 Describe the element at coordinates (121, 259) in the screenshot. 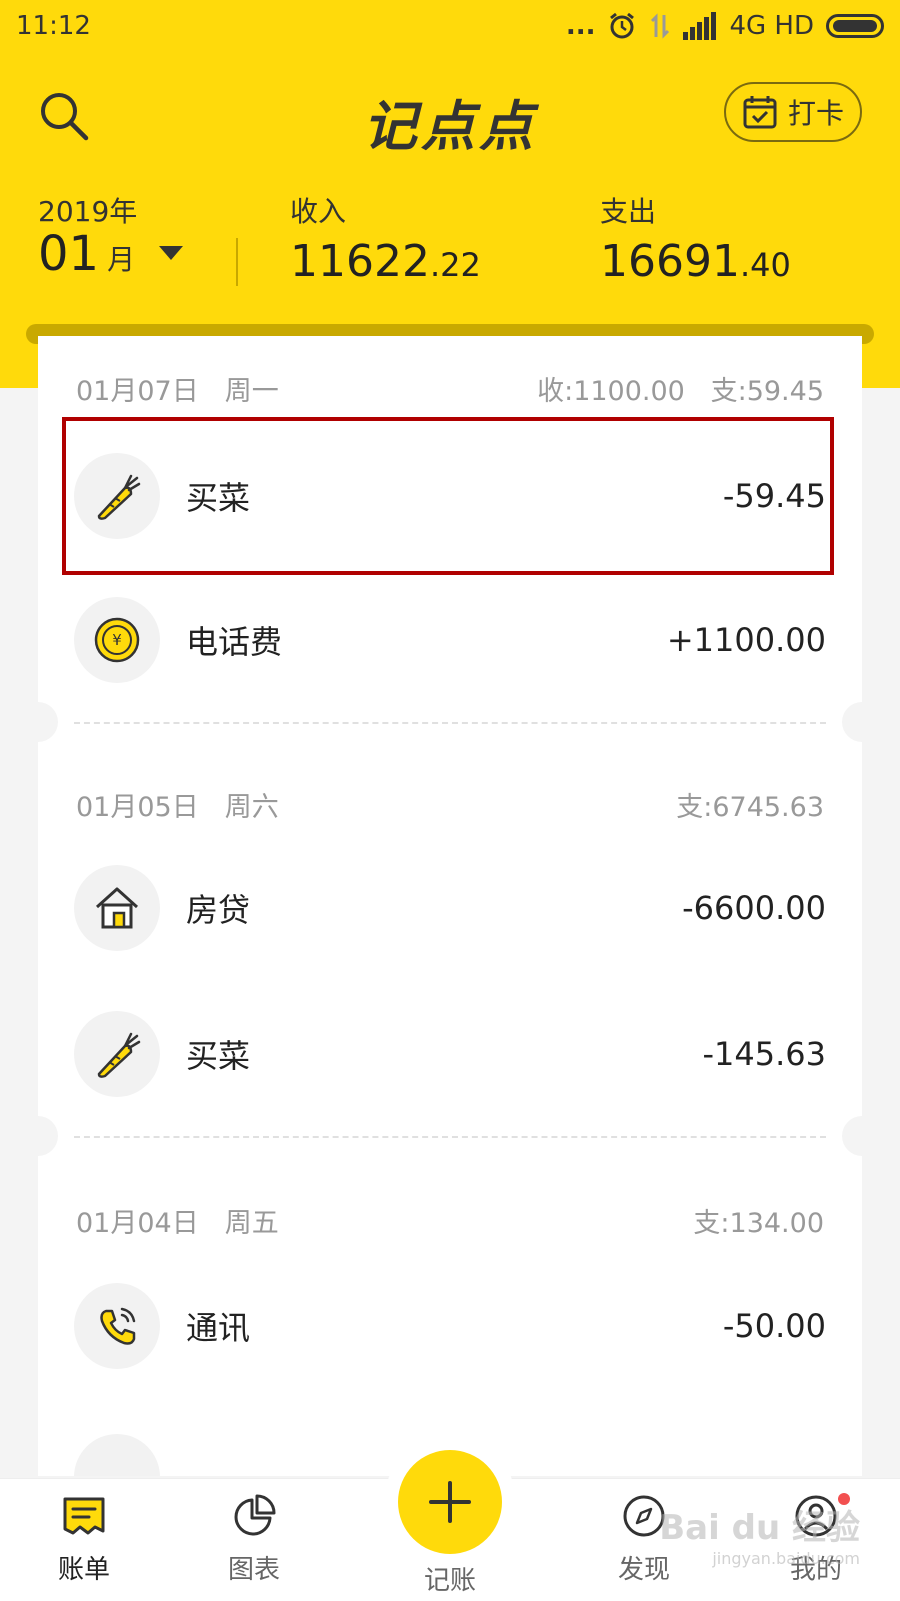

I see `month-unit: 月` at that location.